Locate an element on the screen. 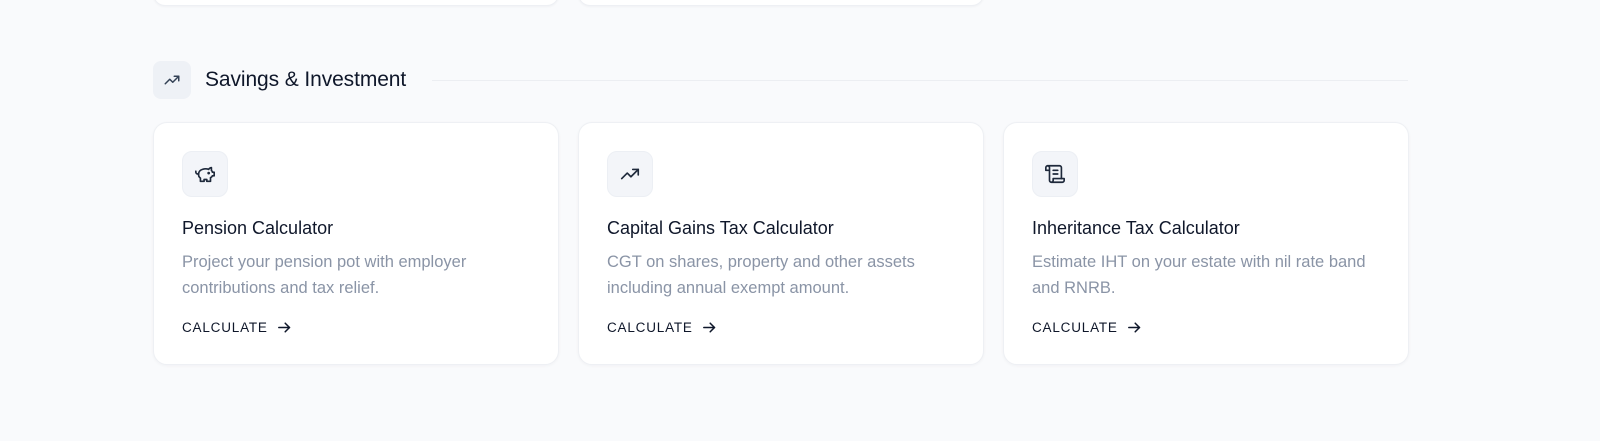 This screenshot has width=1600, height=441. section-divider is located at coordinates (920, 80).